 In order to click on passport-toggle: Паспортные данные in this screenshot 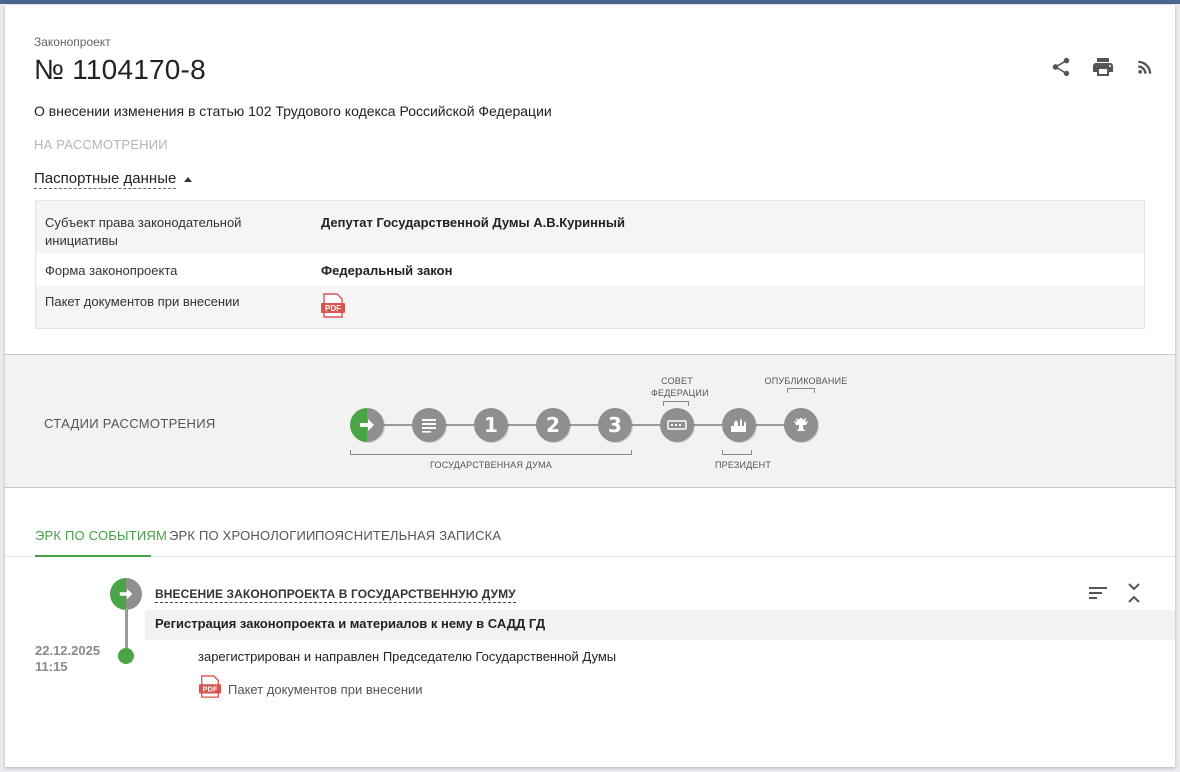, I will do `click(113, 179)`.